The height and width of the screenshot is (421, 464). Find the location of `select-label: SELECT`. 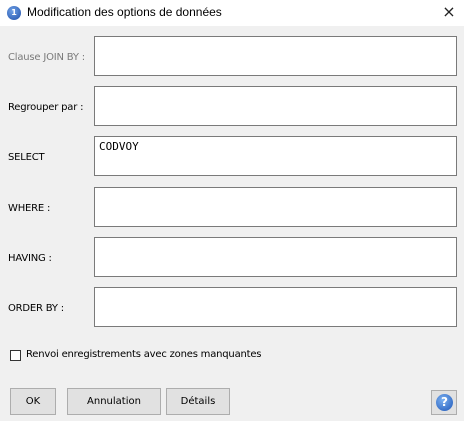

select-label: SELECT is located at coordinates (26, 157).